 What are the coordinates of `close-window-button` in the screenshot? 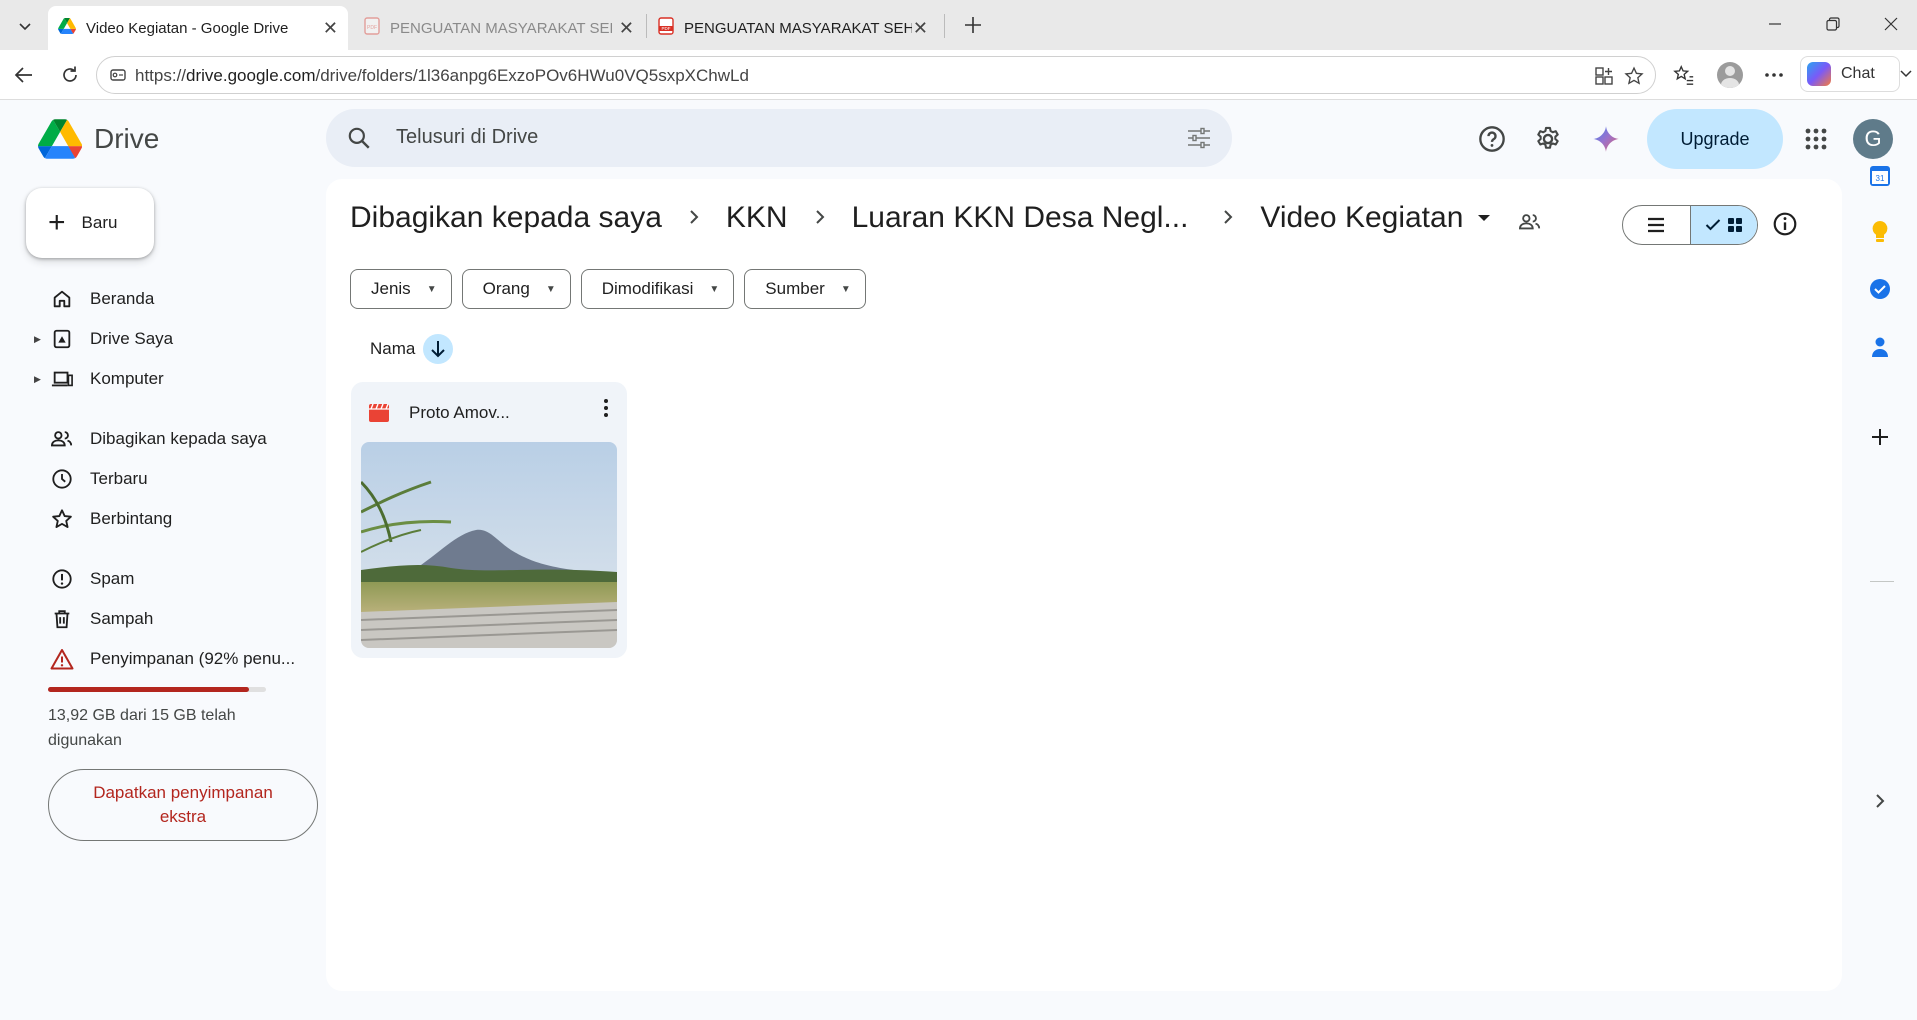 It's located at (1891, 24).